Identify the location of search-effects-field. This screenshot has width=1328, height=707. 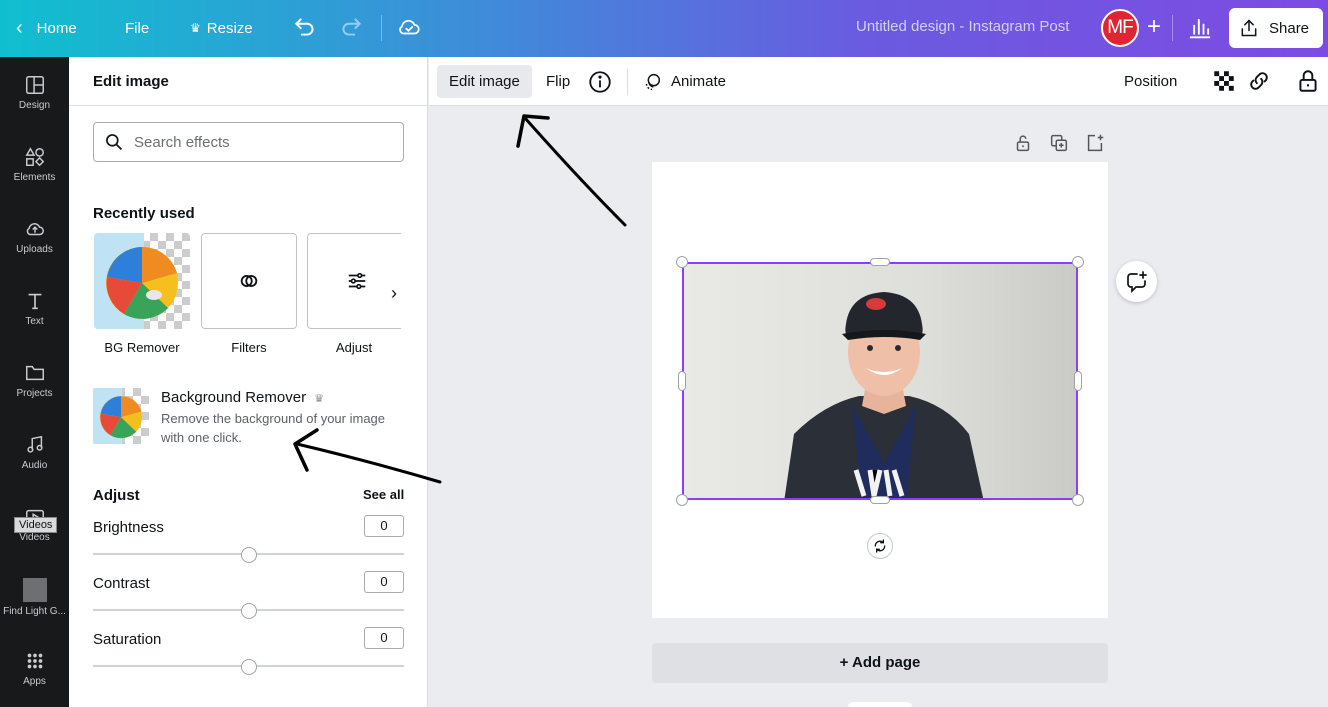
(248, 142).